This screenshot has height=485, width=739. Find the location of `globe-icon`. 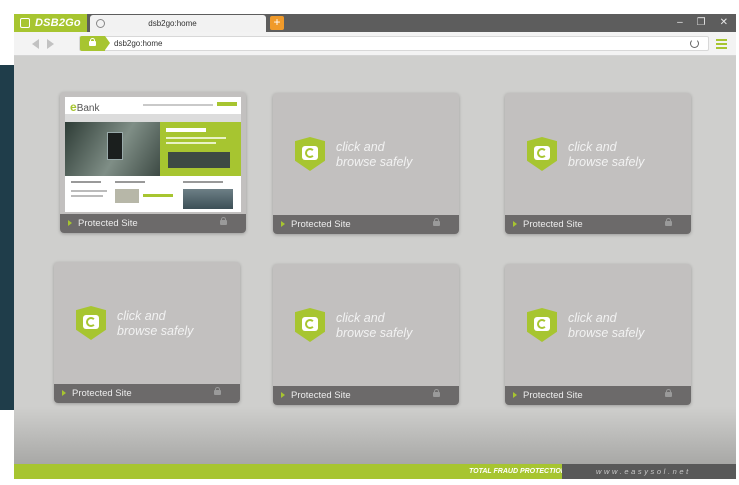

globe-icon is located at coordinates (100, 23).